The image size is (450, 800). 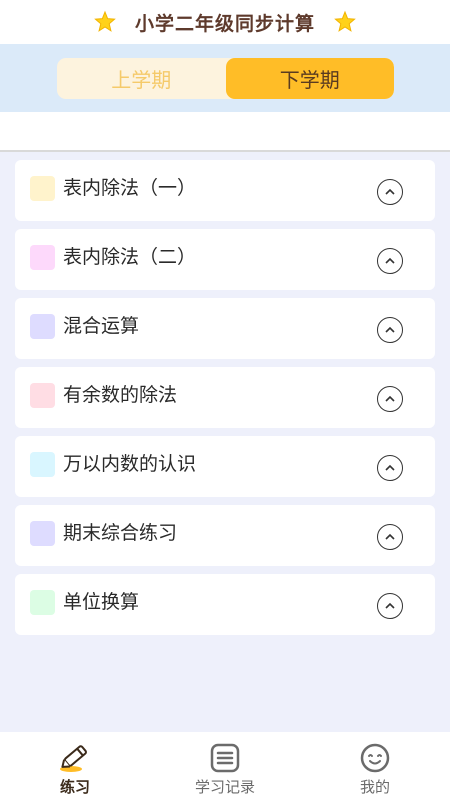 What do you see at coordinates (130, 464) in the screenshot?
I see `unit-label: 万以内数的认识` at bounding box center [130, 464].